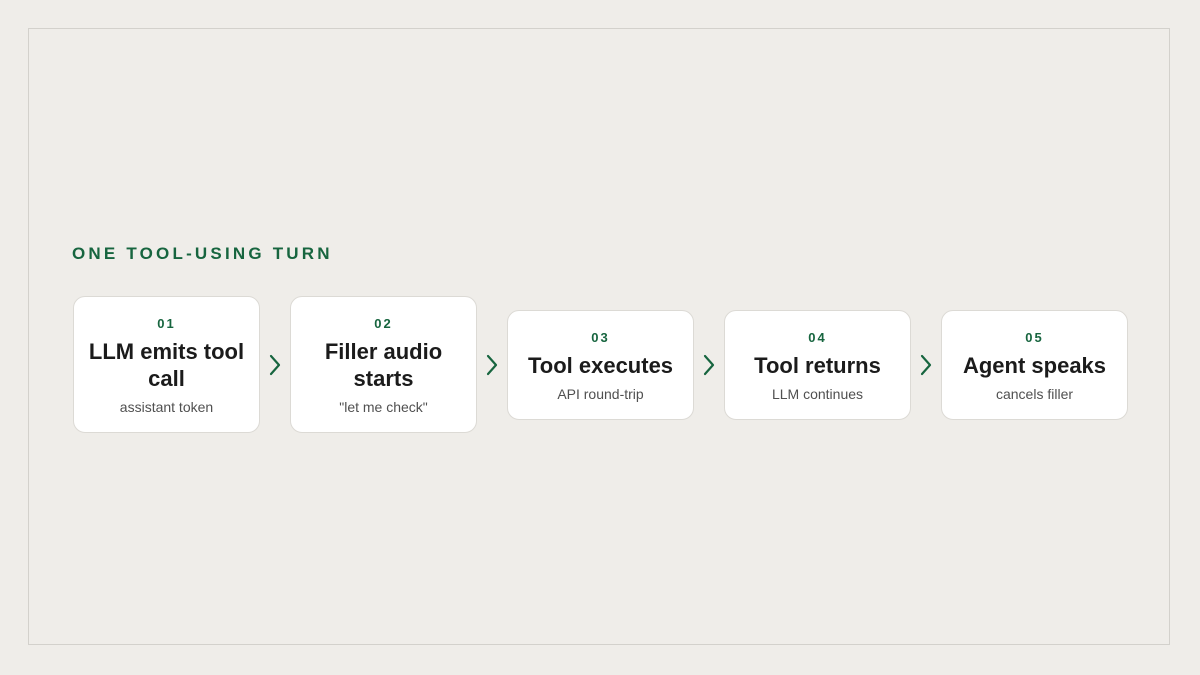  What do you see at coordinates (1034, 393) in the screenshot?
I see `step-subtitle: cancels filler` at bounding box center [1034, 393].